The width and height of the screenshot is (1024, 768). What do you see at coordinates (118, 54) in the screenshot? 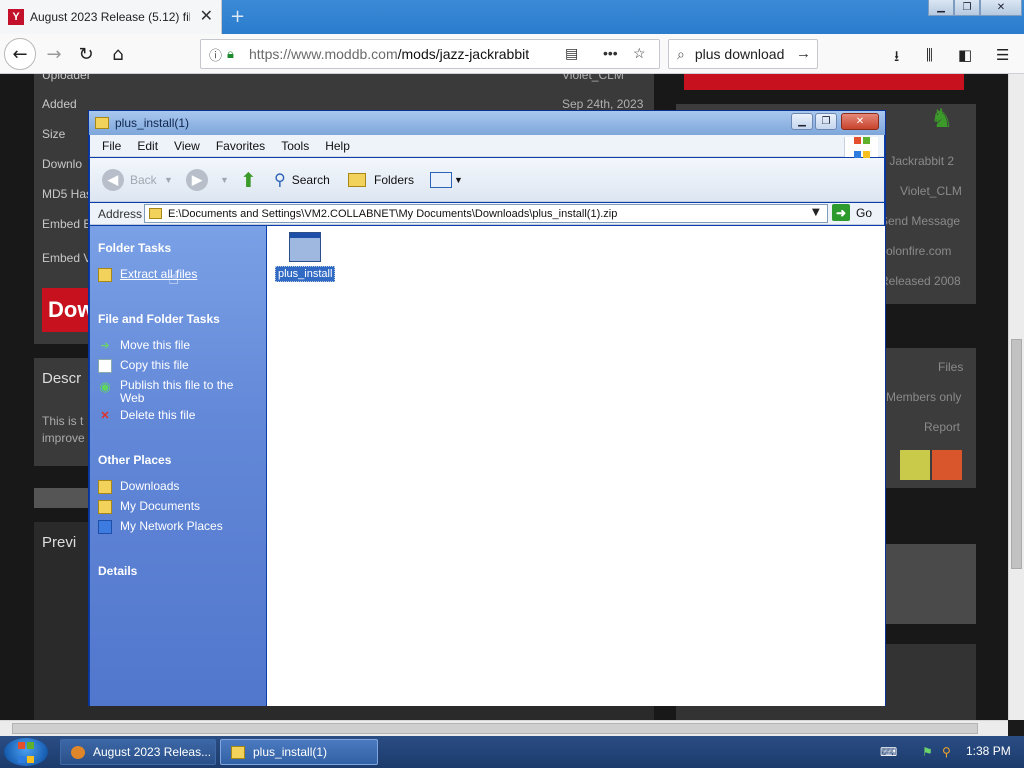
I see `home-icon: ⌂` at bounding box center [118, 54].